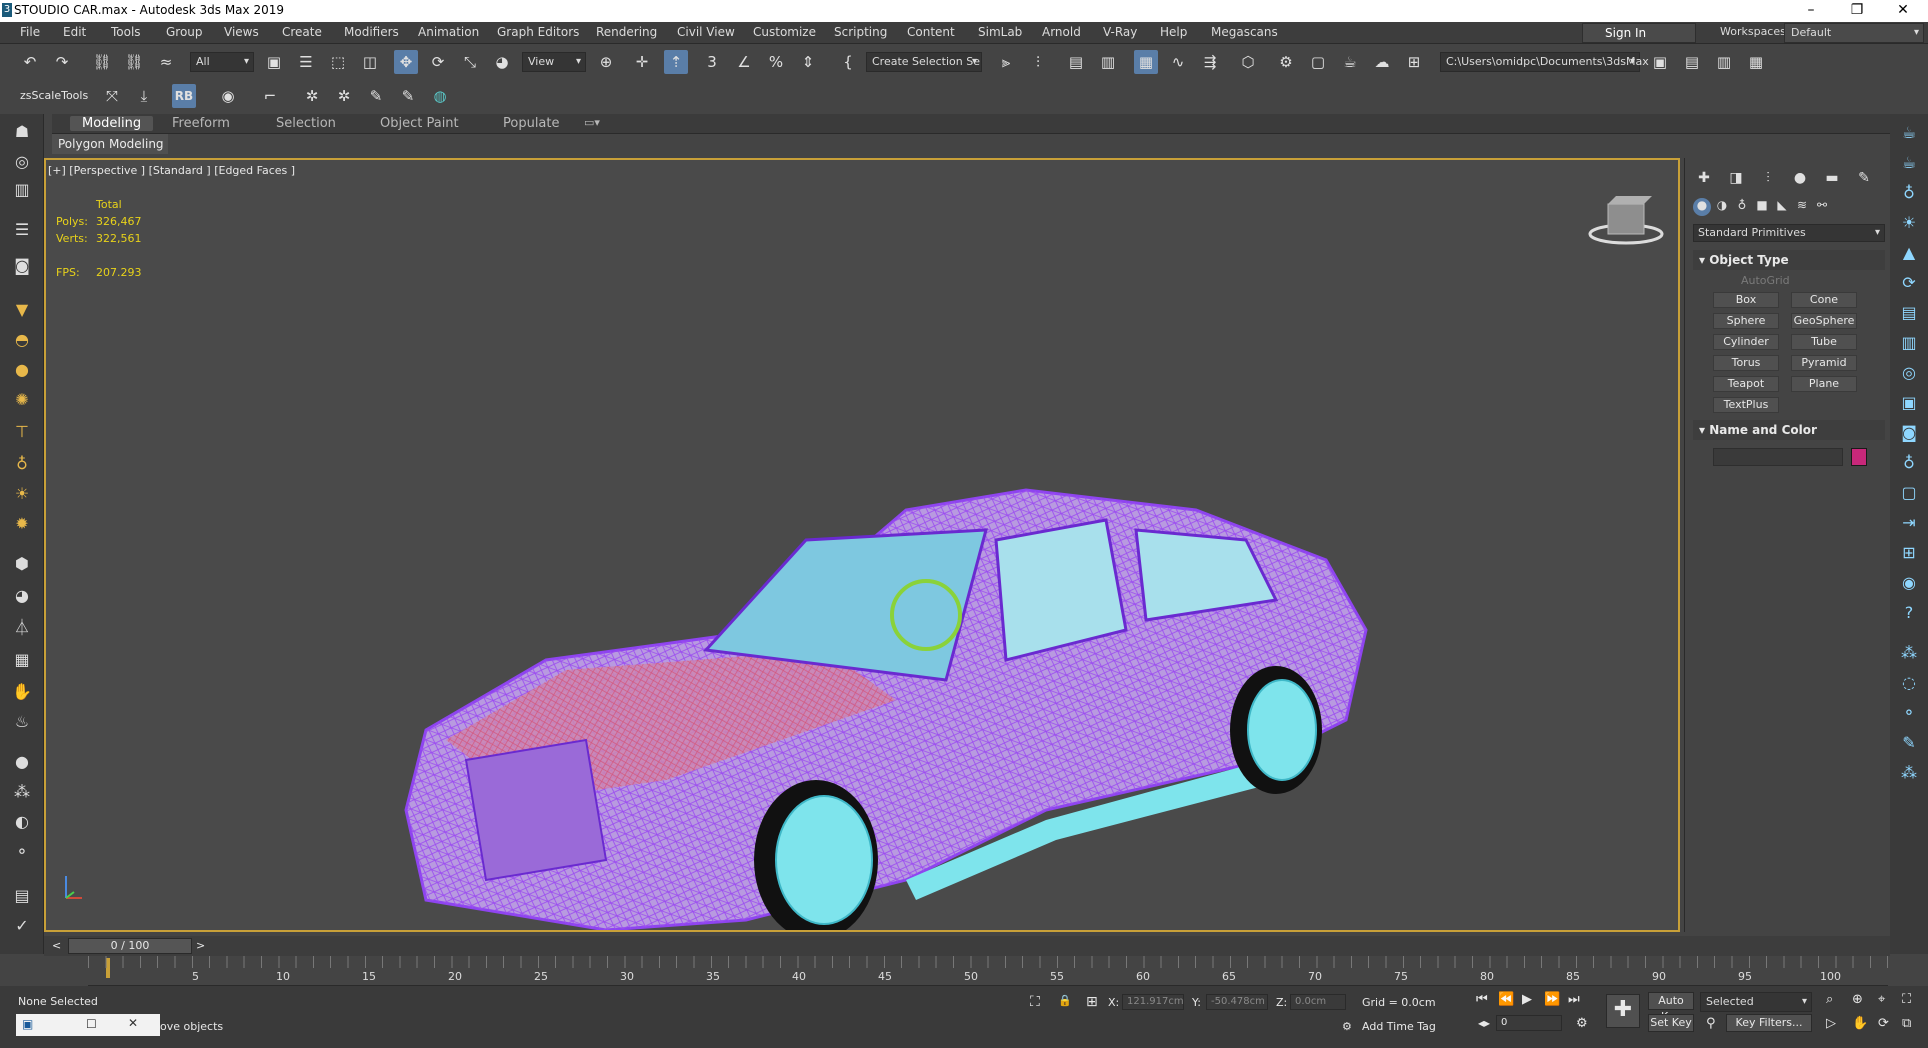  What do you see at coordinates (924, 62) in the screenshot?
I see `named-selection-select: Create Selection Se` at bounding box center [924, 62].